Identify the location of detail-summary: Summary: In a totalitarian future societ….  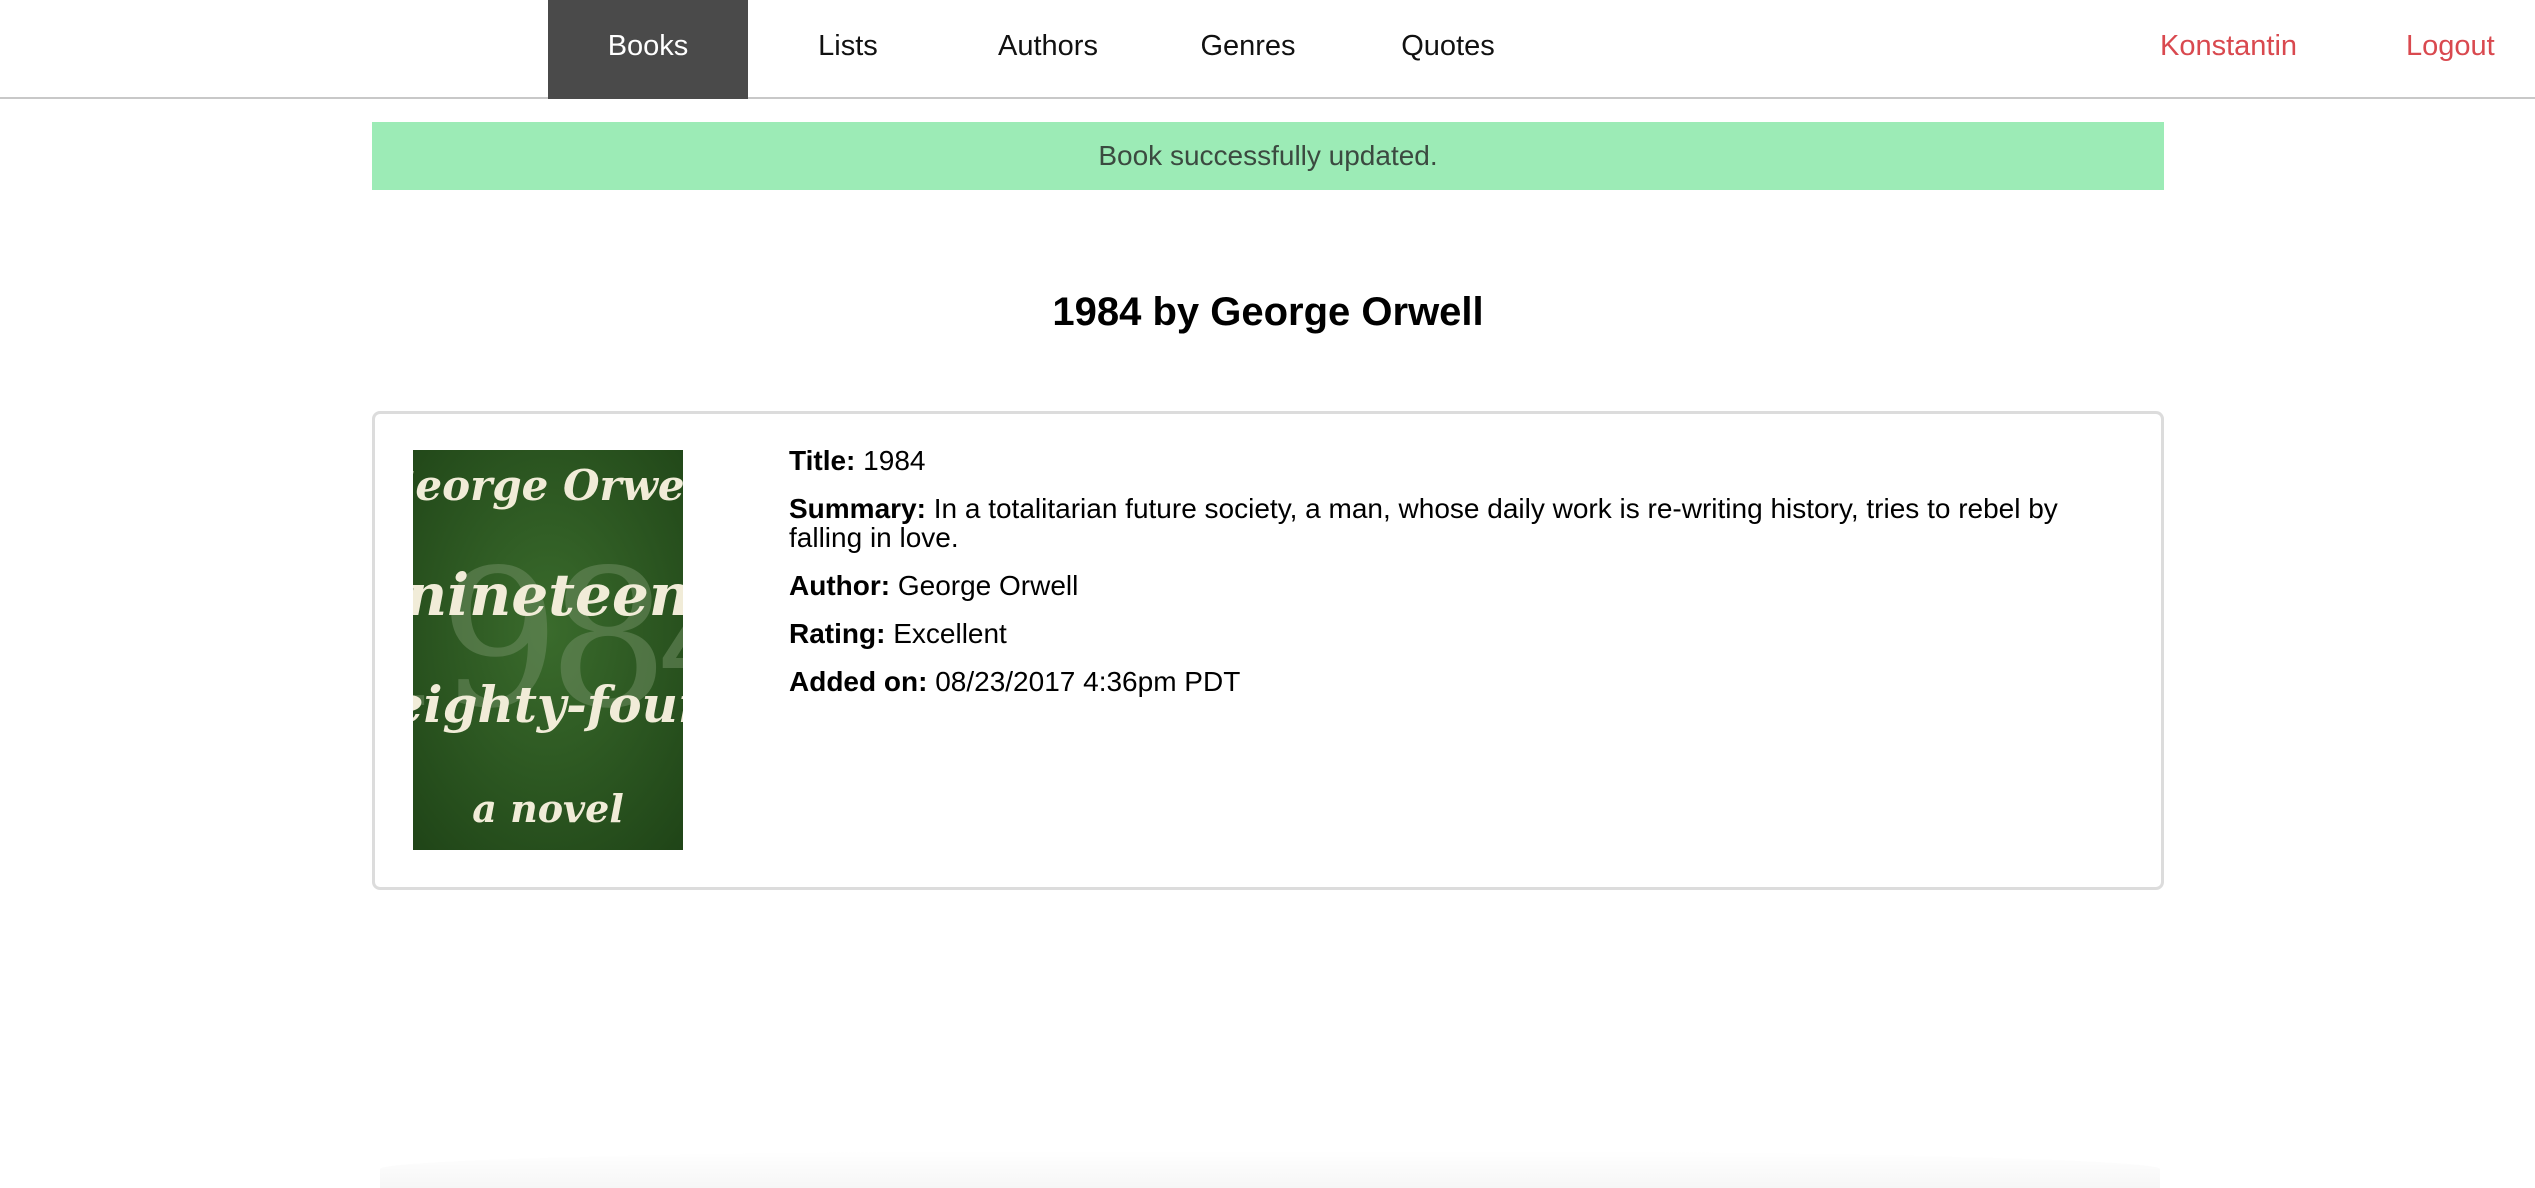
(1459, 523).